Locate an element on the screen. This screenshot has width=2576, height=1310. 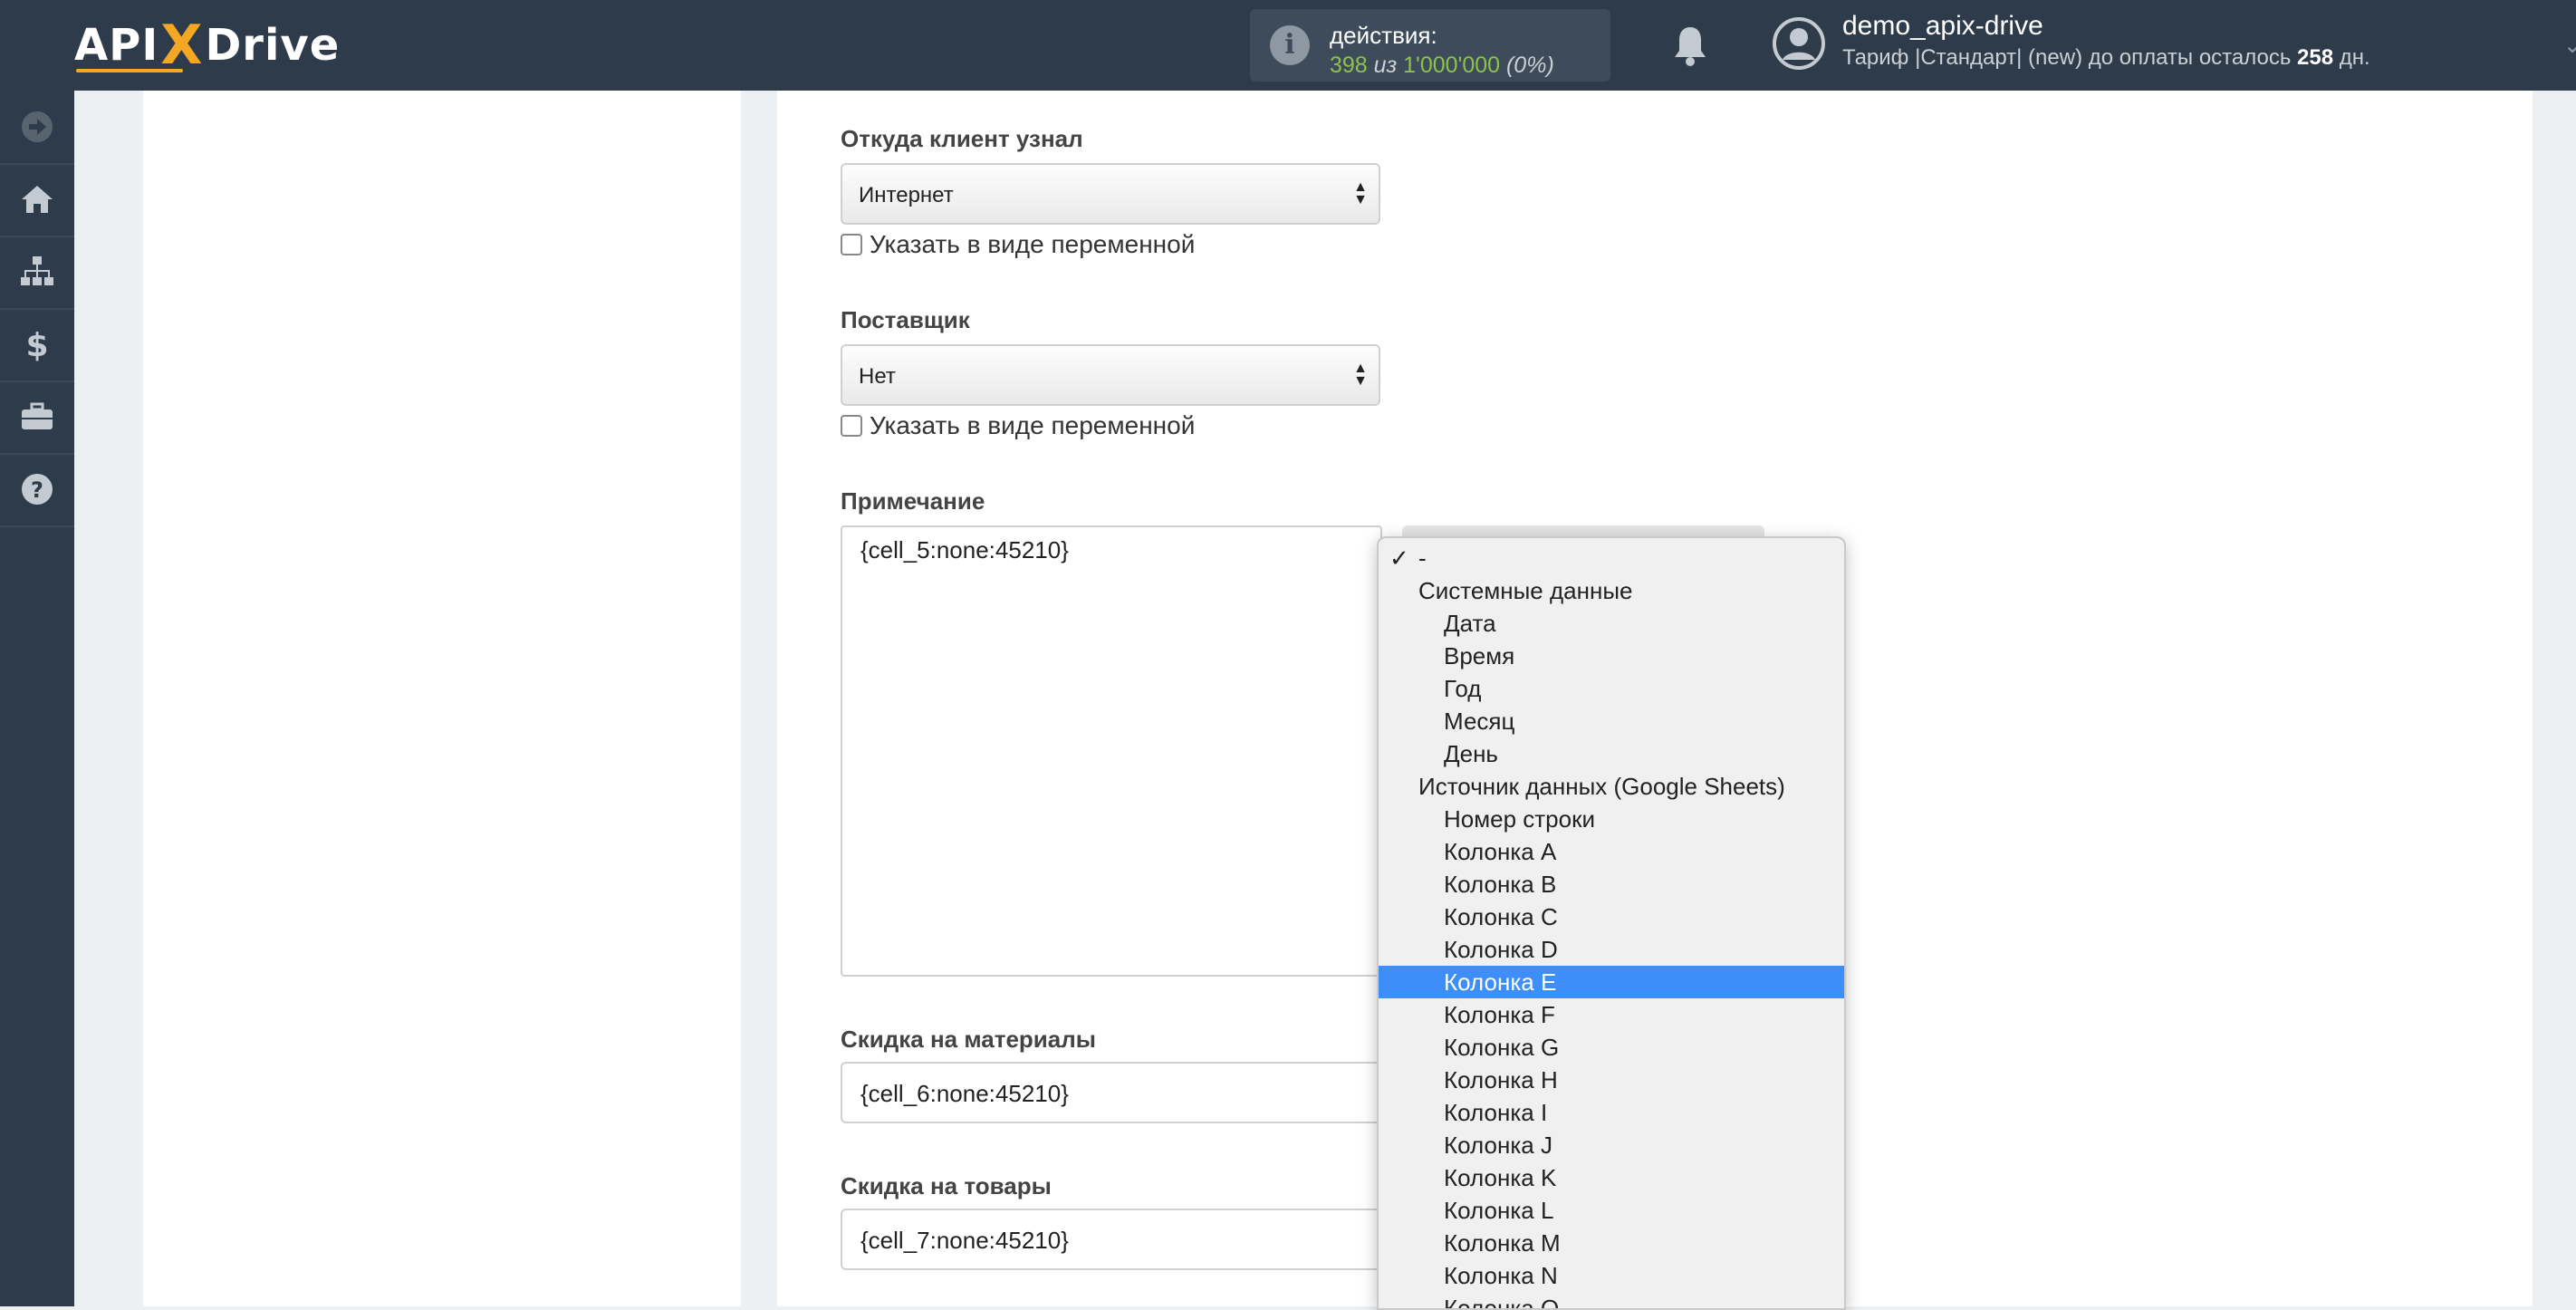
dropdown-option-label: Источник данных (Google Sheets) is located at coordinates (1601, 786).